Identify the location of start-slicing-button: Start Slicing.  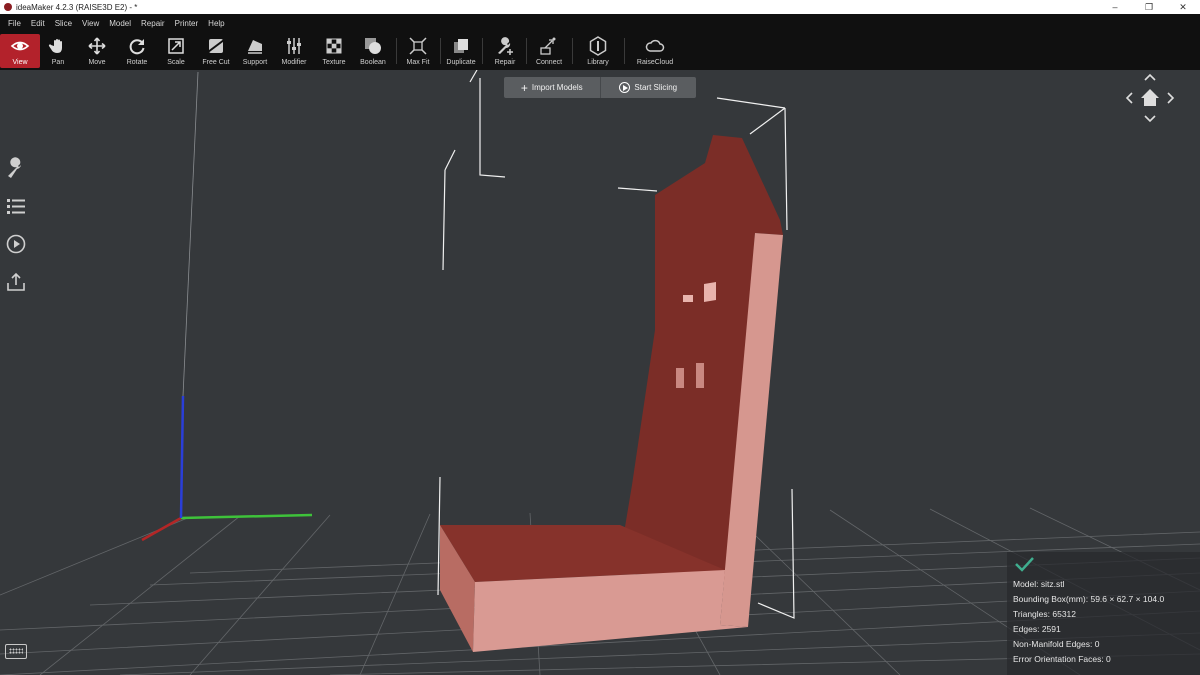
(648, 87).